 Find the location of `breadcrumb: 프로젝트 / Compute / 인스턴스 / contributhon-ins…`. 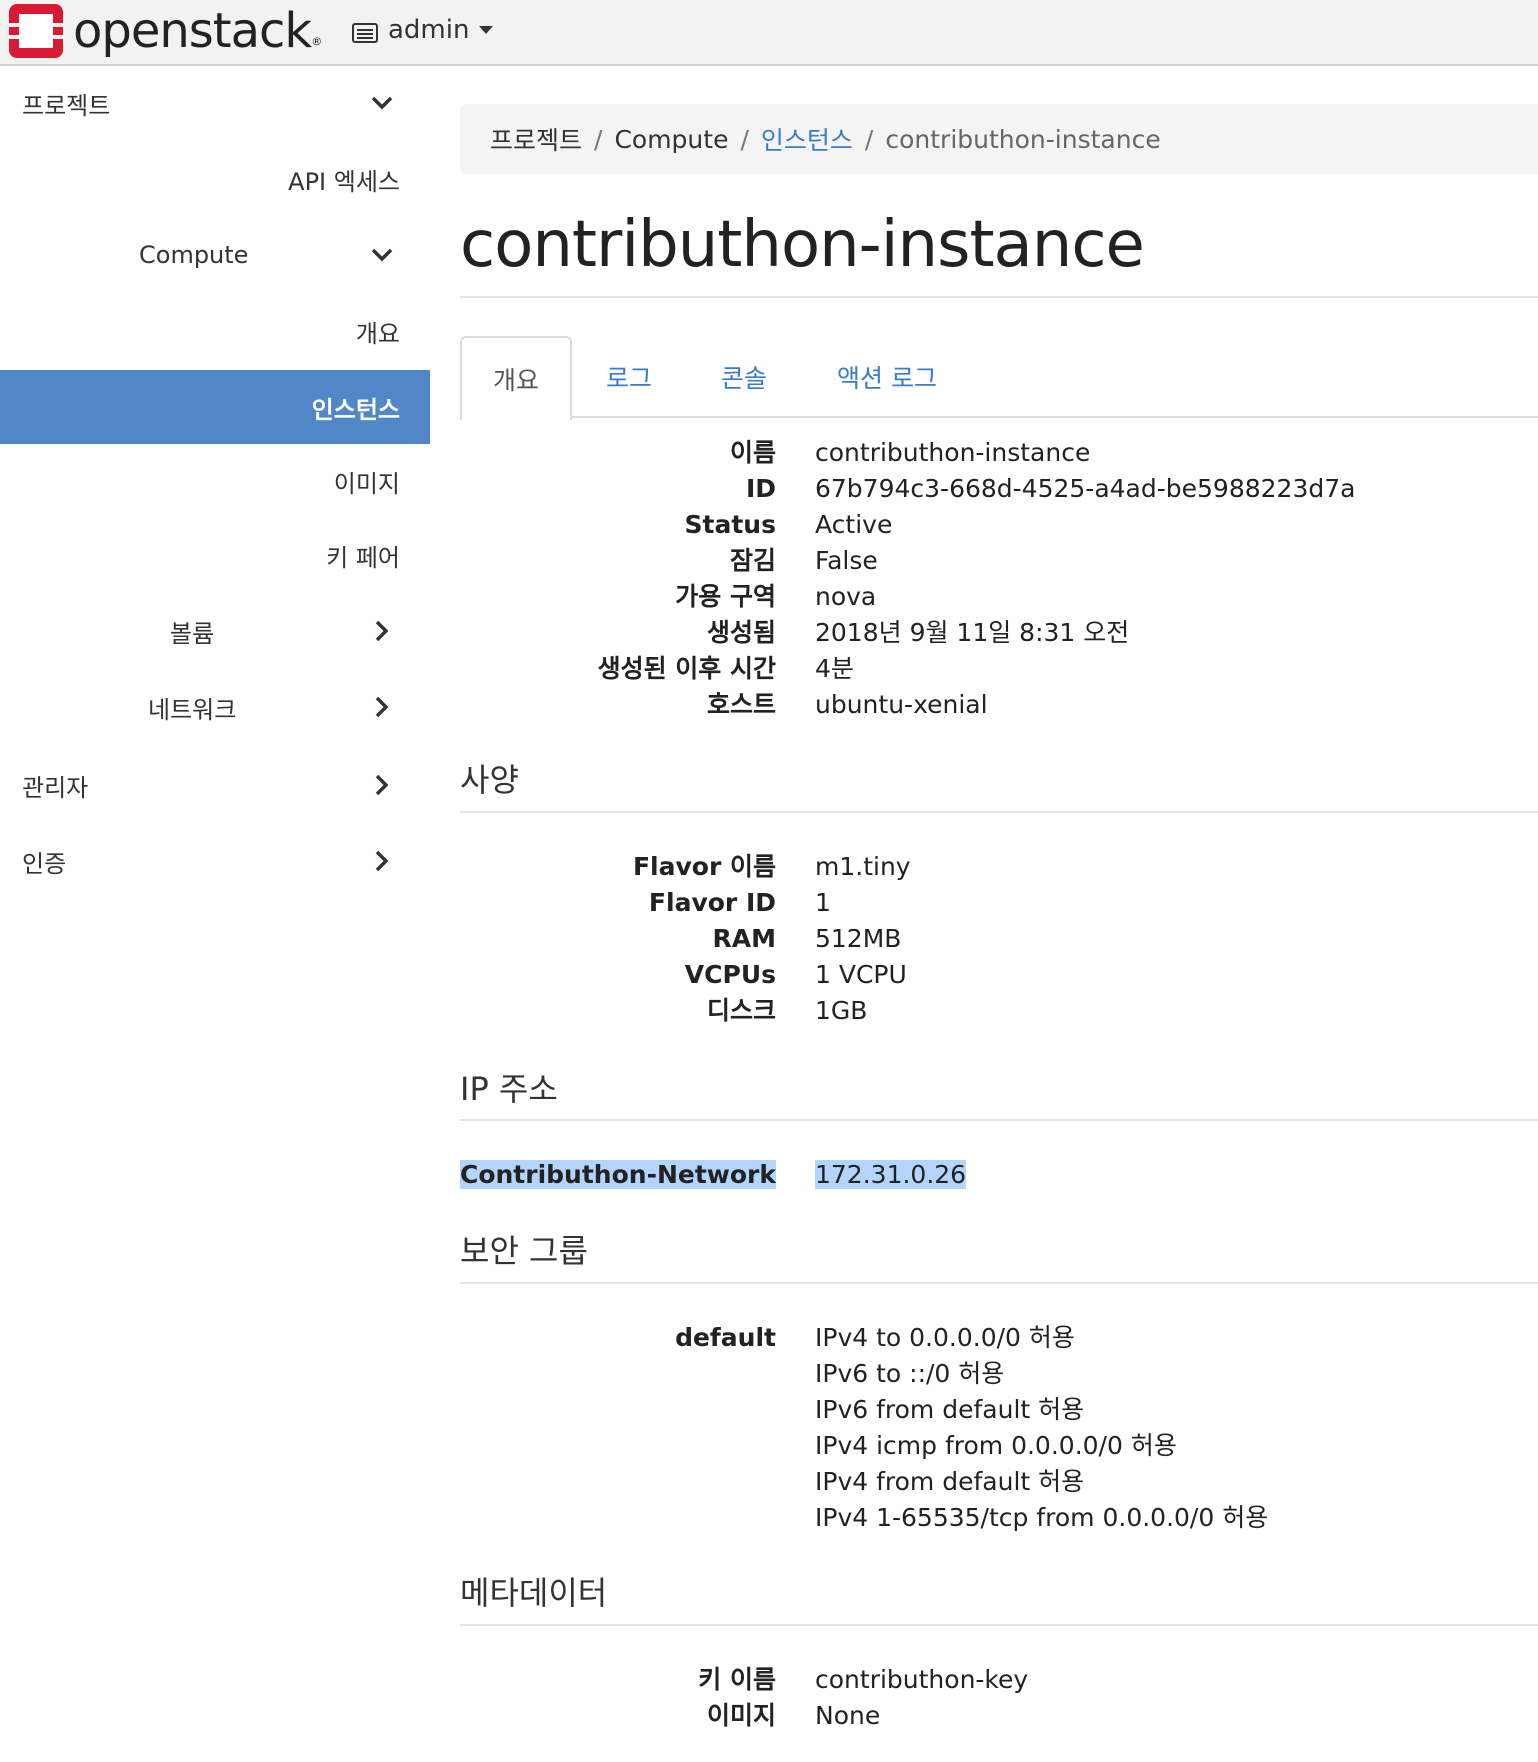

breadcrumb: 프로젝트 / Compute / 인스턴스 / contributhon-ins… is located at coordinates (999, 139).